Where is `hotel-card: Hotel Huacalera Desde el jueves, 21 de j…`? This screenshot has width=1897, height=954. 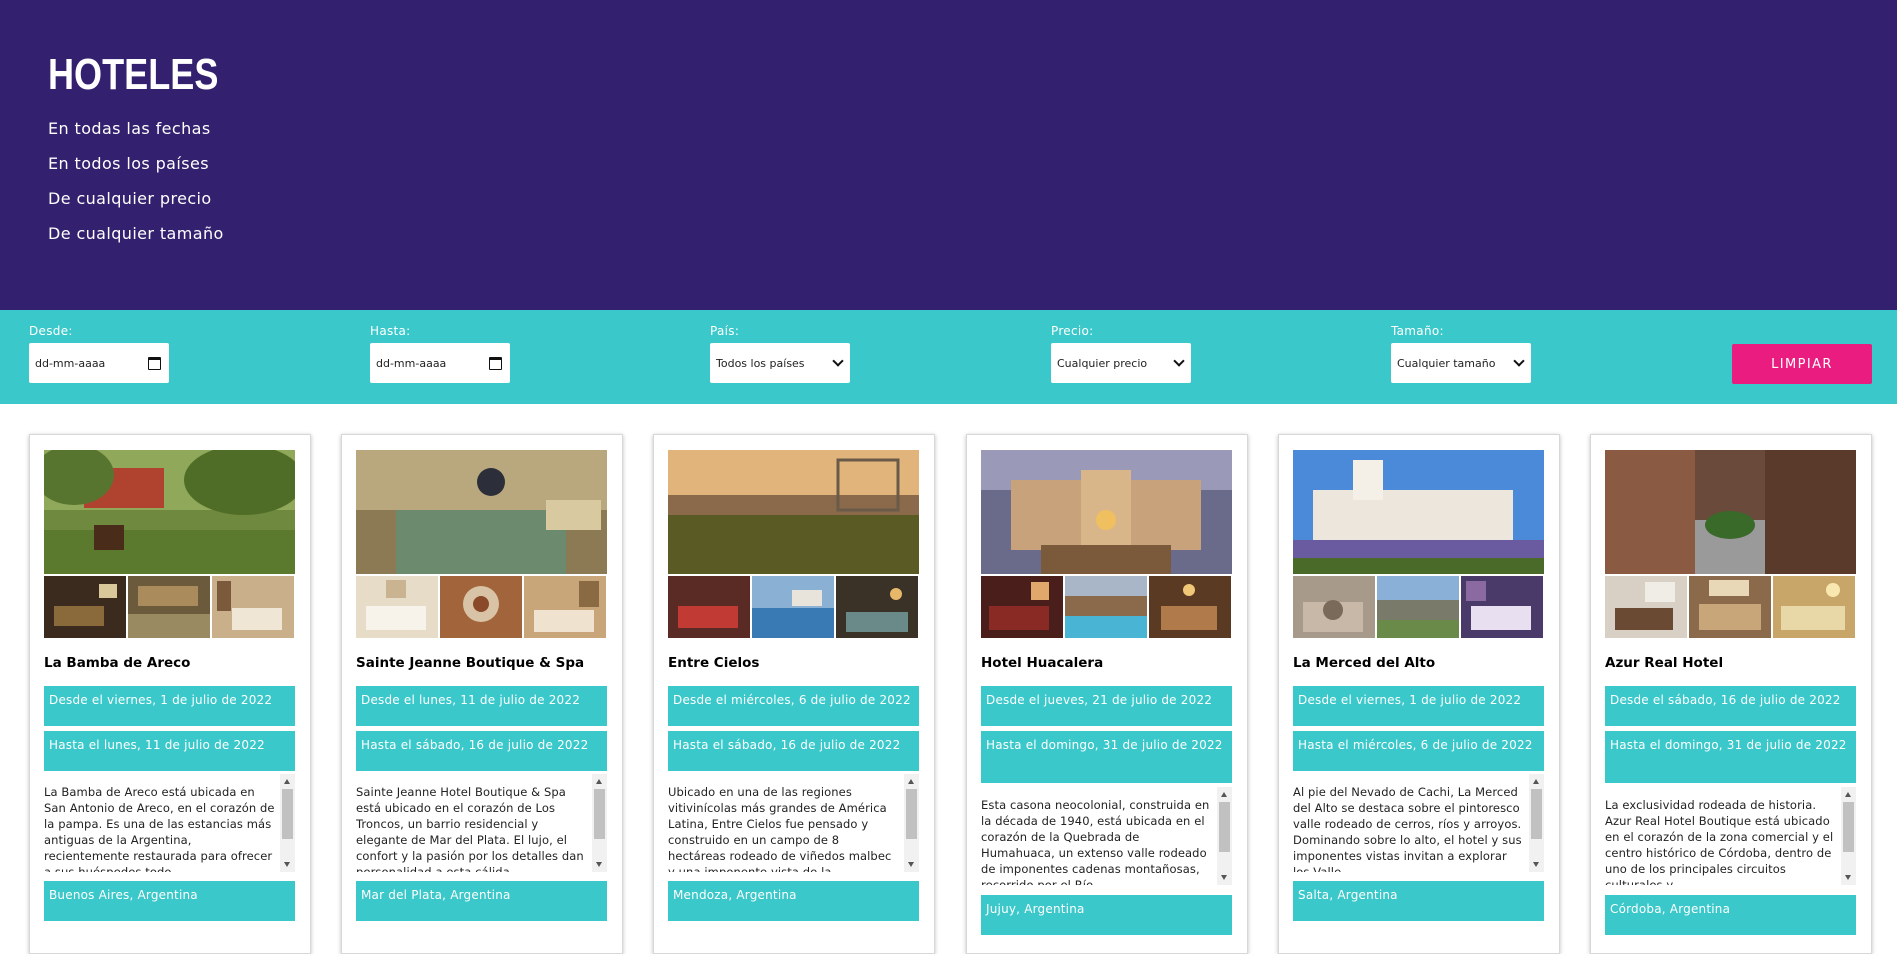
hotel-card: Hotel Huacalera Desde el jueves, 21 de j… is located at coordinates (1107, 694).